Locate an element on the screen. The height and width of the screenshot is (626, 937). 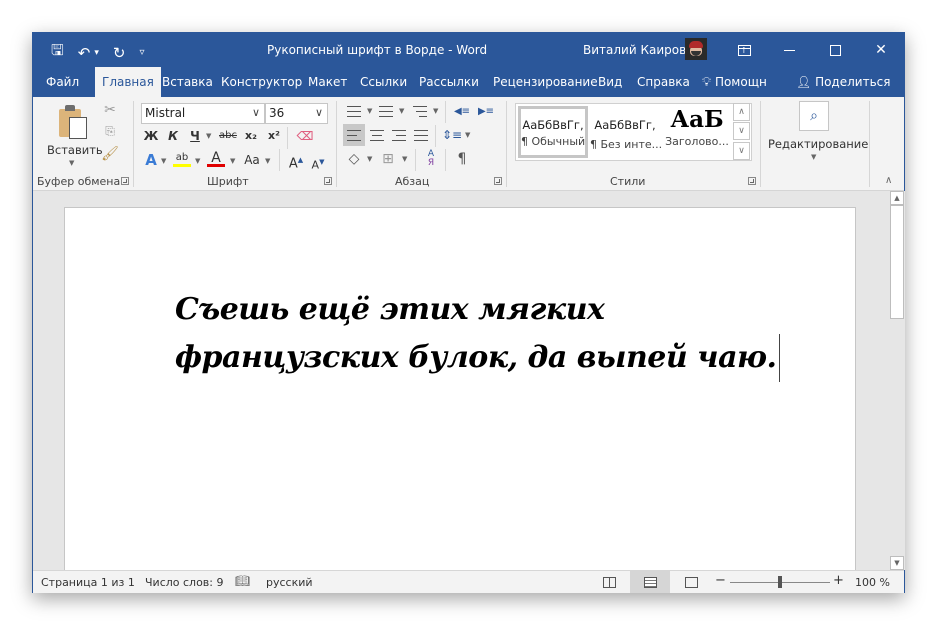
font-launcher-icon is located at coordinates (328, 181).